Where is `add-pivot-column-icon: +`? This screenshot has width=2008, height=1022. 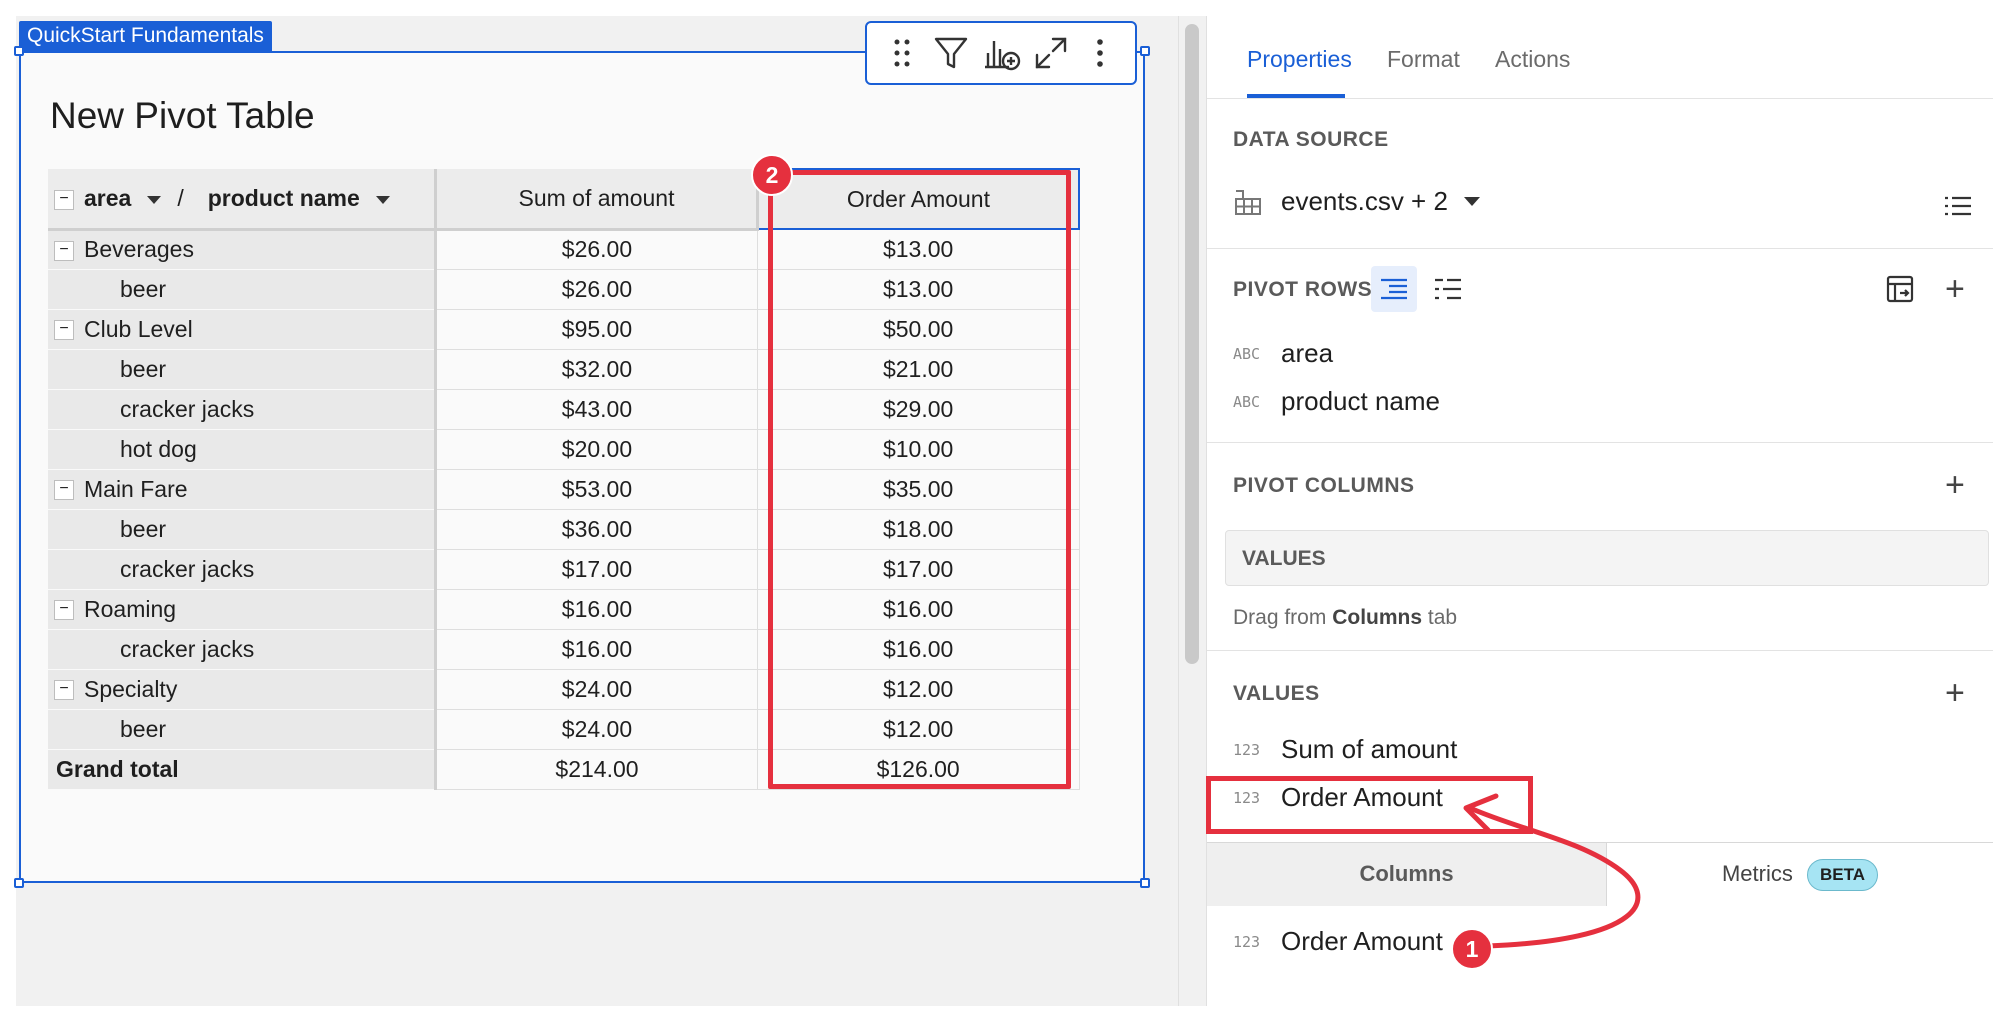 add-pivot-column-icon: + is located at coordinates (1955, 485).